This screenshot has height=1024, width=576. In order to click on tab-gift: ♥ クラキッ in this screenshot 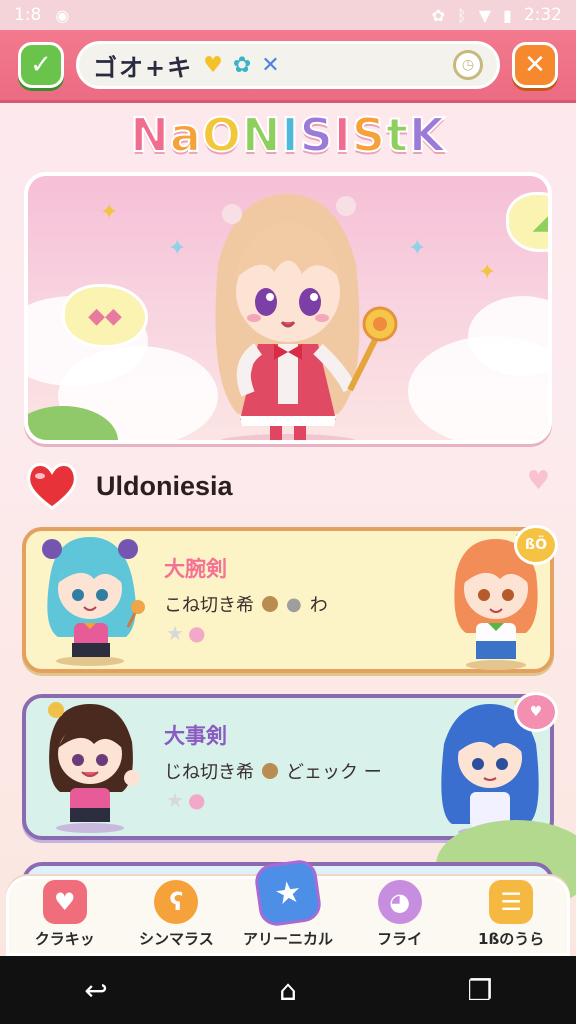, I will do `click(65, 914)`.